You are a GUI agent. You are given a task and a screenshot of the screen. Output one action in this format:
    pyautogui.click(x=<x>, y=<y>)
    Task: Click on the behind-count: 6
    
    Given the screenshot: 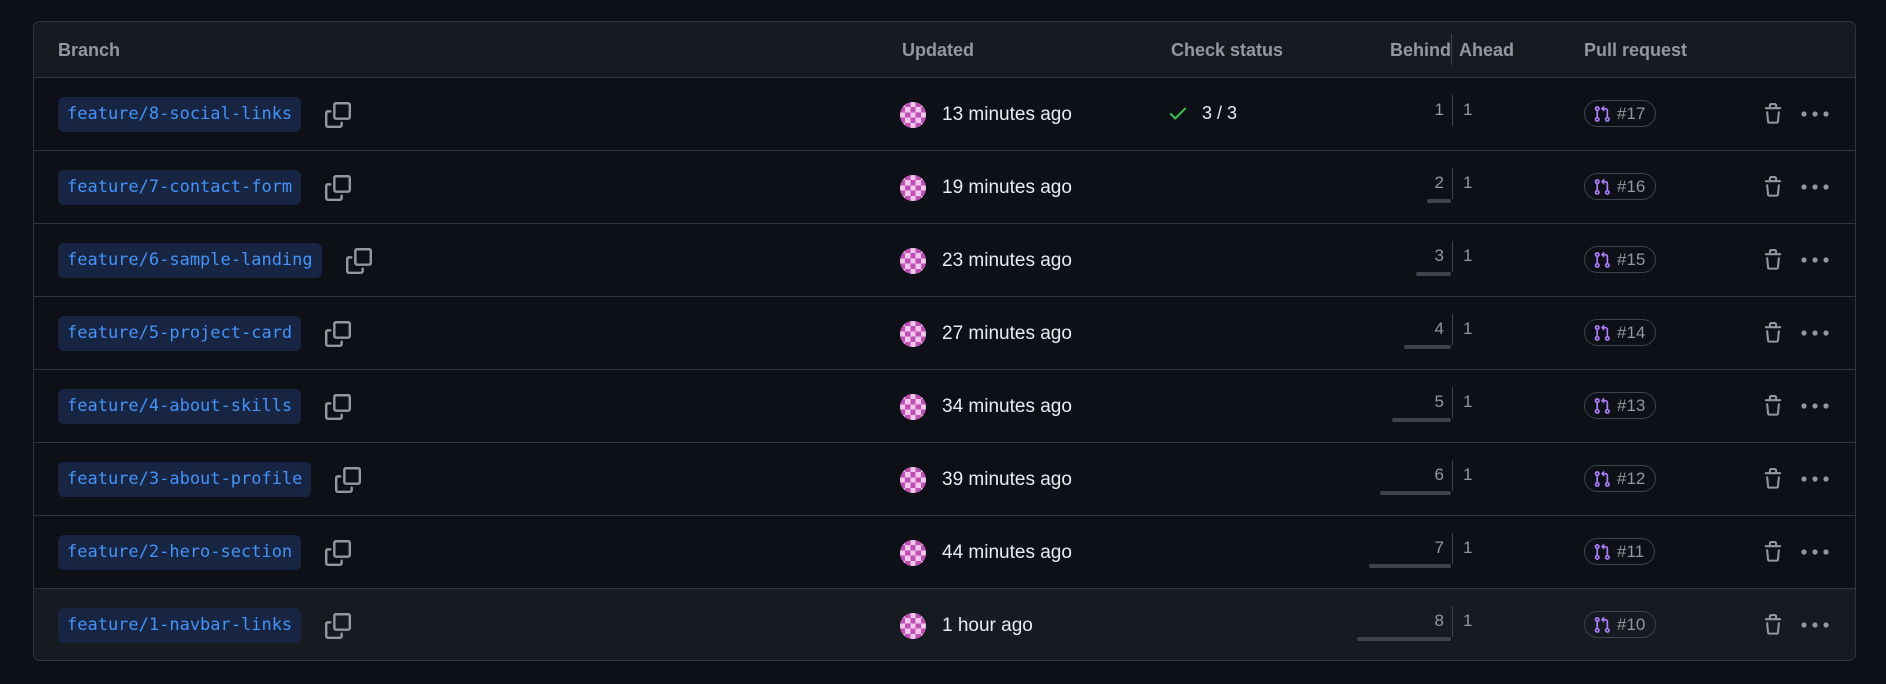 What is the action you would take?
    pyautogui.click(x=1439, y=474)
    